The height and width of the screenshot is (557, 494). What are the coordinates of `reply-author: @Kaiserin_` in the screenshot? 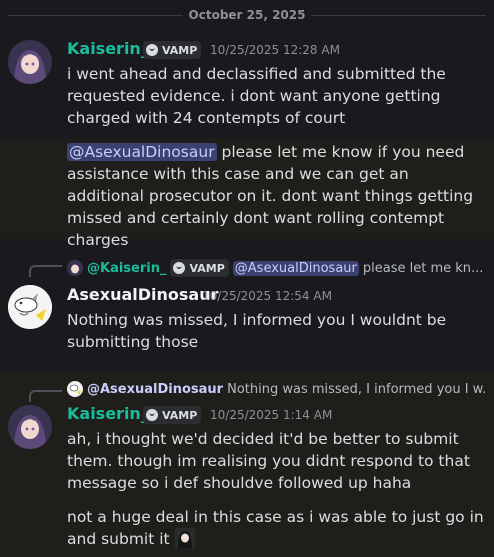 It's located at (126, 268).